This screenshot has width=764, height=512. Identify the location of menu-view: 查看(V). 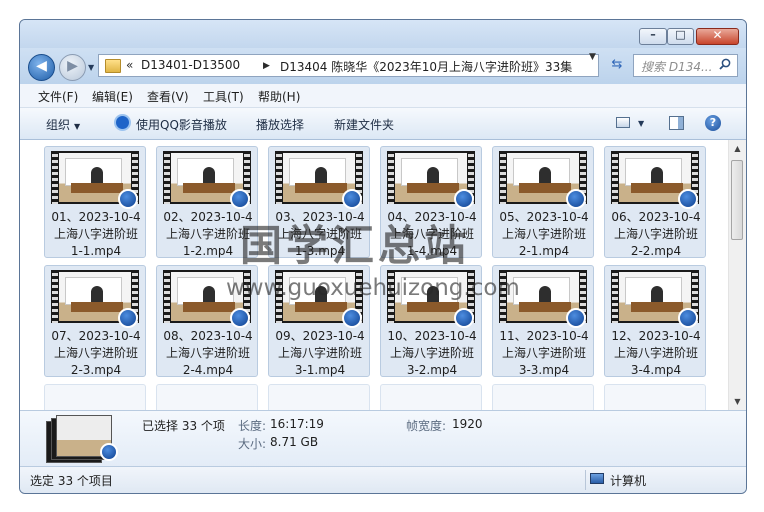
(168, 96).